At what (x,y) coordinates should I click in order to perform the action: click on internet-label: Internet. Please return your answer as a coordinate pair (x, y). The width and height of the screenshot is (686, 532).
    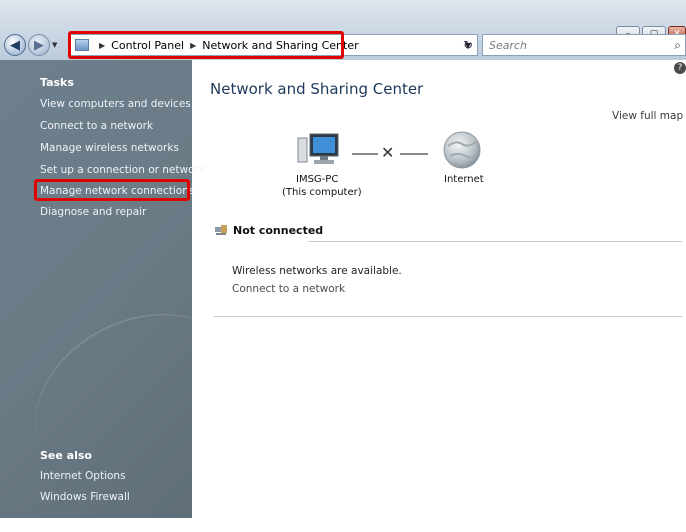
    Looking at the image, I should click on (464, 179).